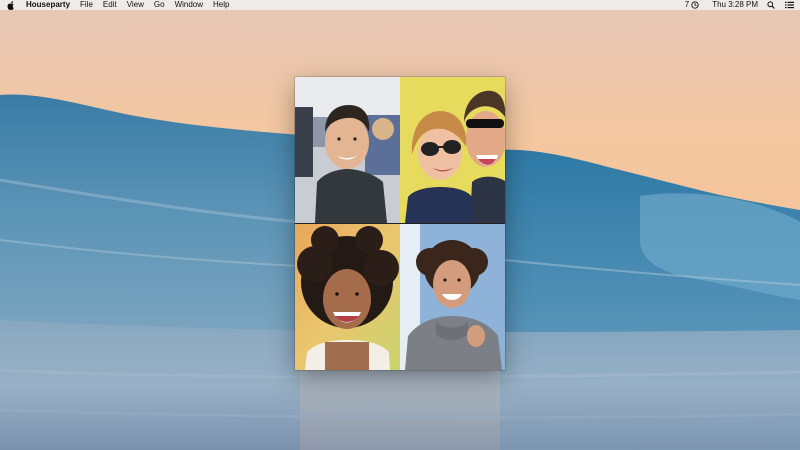 The image size is (800, 450). What do you see at coordinates (221, 5) in the screenshot?
I see `menu-help: Help` at bounding box center [221, 5].